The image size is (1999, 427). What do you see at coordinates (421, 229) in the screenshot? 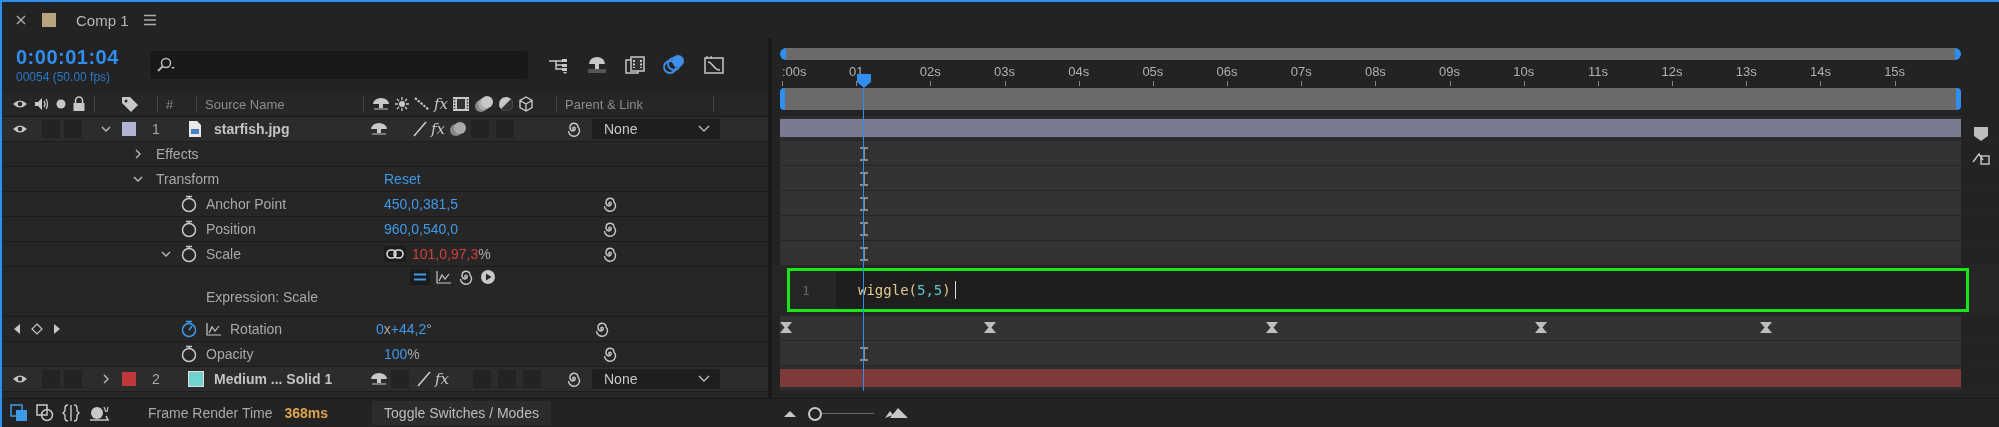
I see `property-value: 960,0,540,0` at bounding box center [421, 229].